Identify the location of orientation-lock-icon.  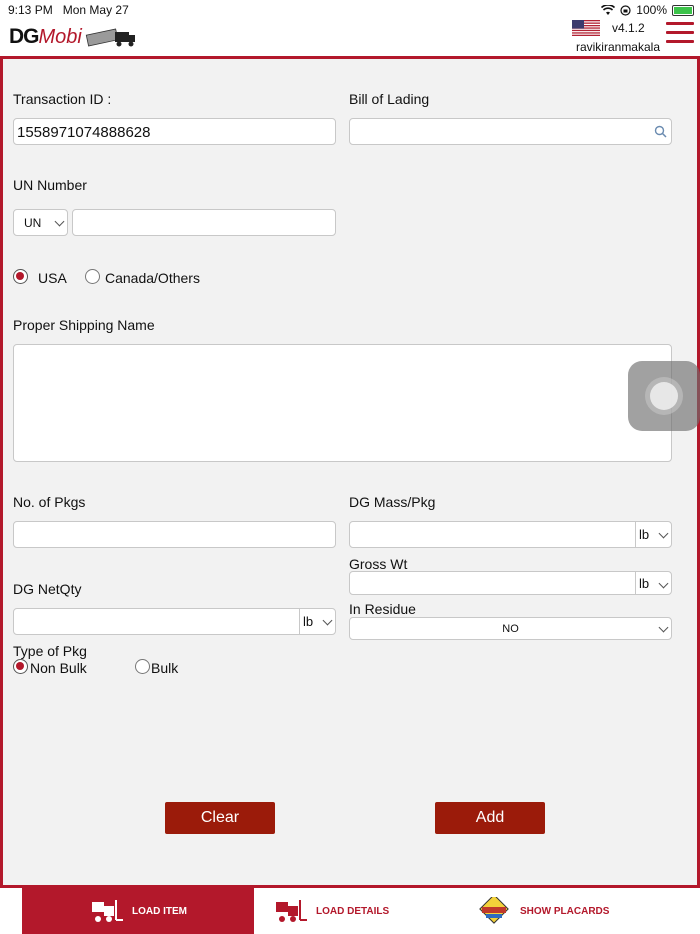
(625, 10).